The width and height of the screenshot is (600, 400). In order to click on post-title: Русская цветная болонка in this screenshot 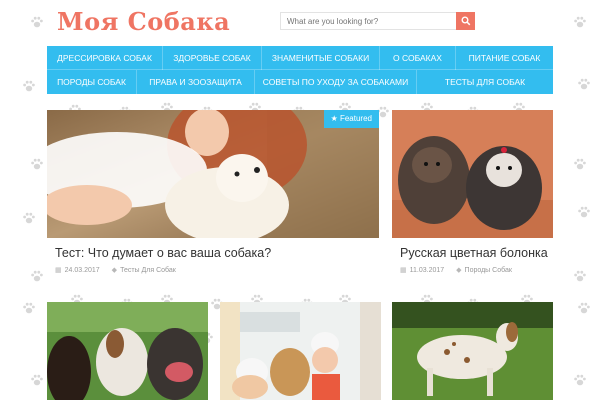, I will do `click(474, 253)`.